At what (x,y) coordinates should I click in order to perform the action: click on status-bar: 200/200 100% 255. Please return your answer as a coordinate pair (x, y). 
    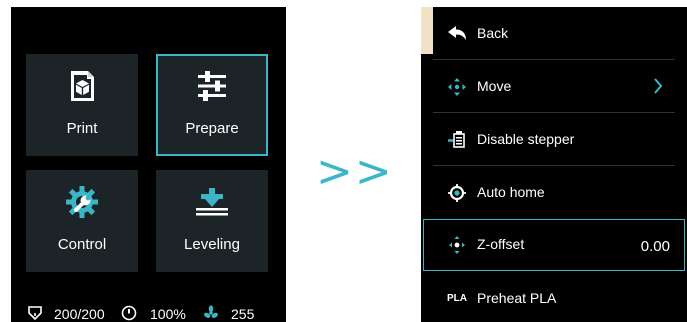
    Looking at the image, I should click on (148, 313).